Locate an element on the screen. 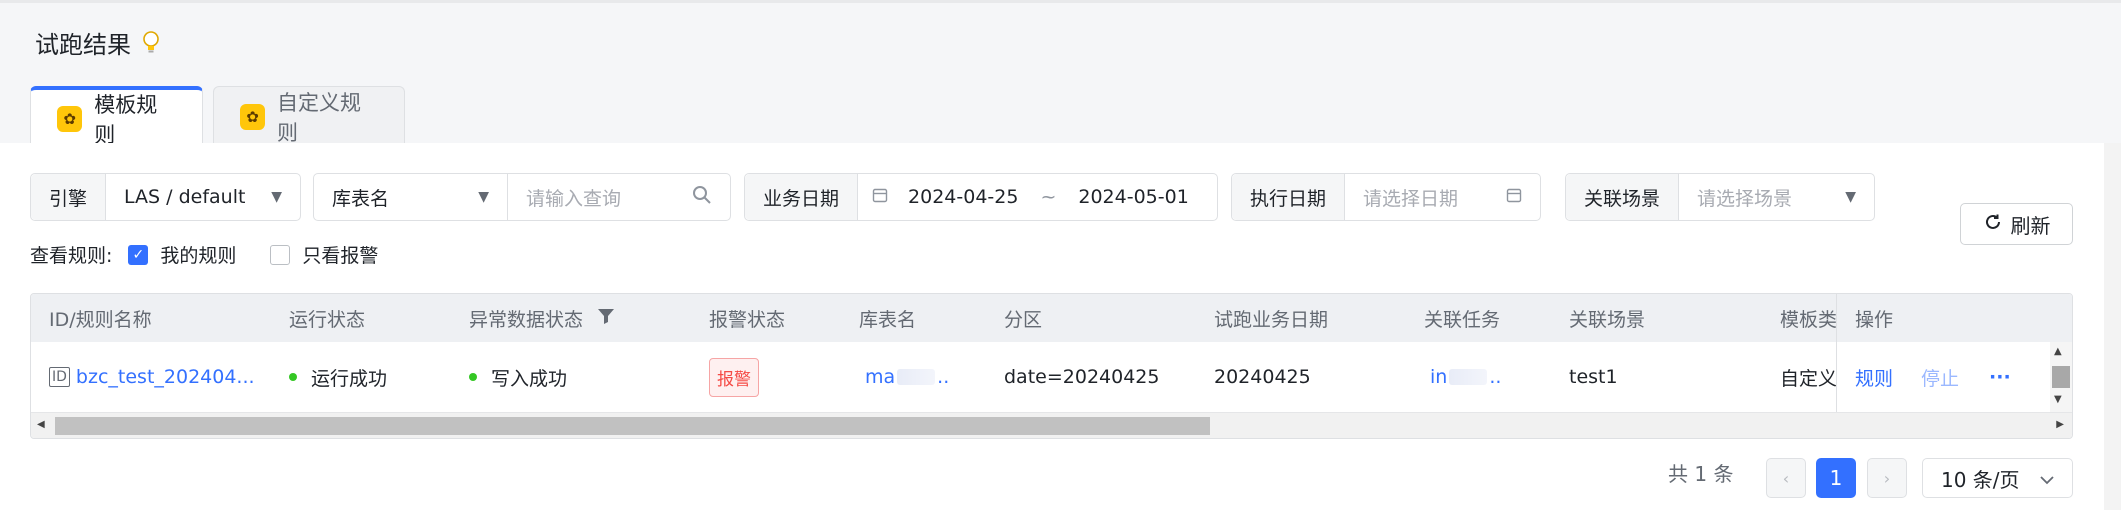 The height and width of the screenshot is (510, 2121). col-run-status: 运行状态 is located at coordinates (327, 319).